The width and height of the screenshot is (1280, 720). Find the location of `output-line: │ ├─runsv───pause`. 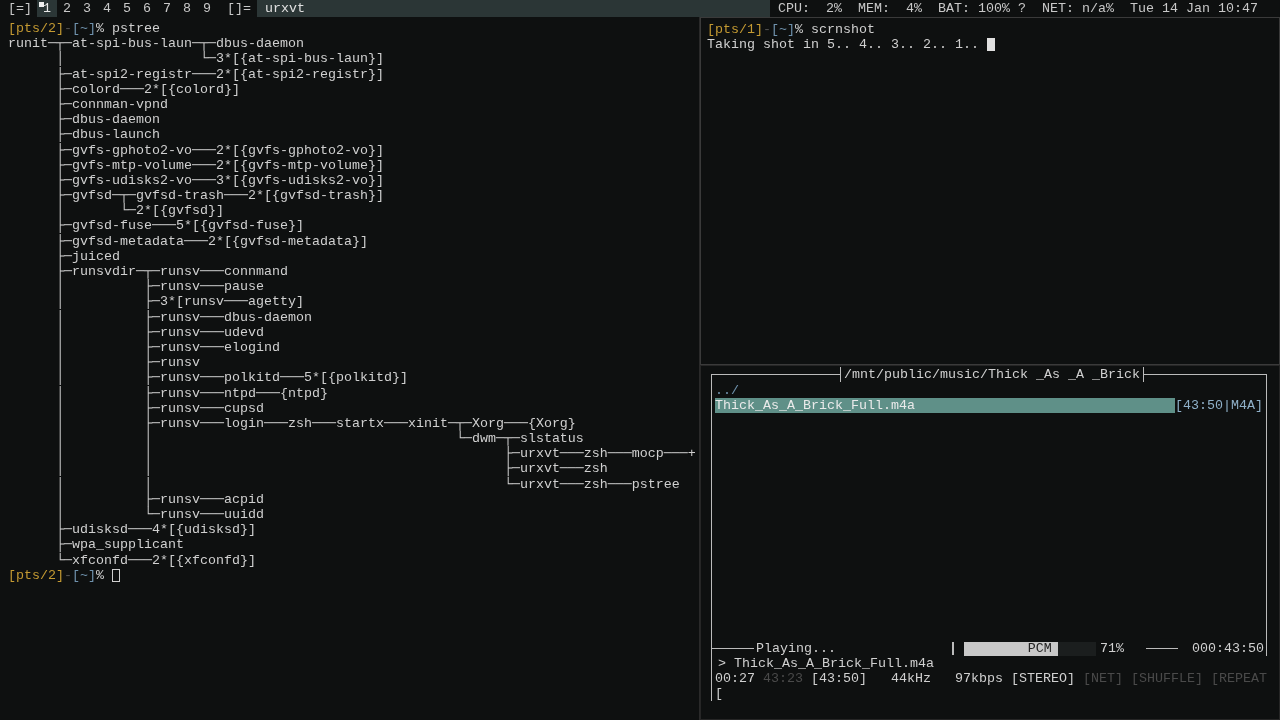

output-line: │ ├─runsv───pause is located at coordinates (159, 287).